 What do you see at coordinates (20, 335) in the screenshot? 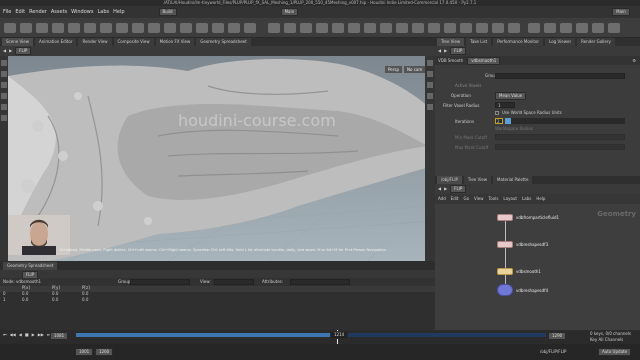
I see `play-reverse-icon: ◀` at bounding box center [20, 335].